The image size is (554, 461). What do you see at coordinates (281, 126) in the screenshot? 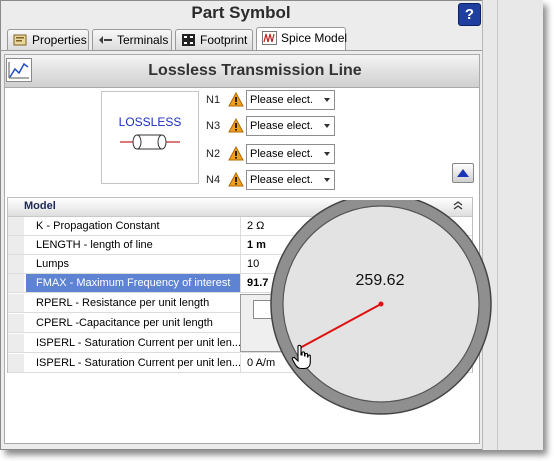
I see `pin-select-n3-value: Please elect.` at bounding box center [281, 126].